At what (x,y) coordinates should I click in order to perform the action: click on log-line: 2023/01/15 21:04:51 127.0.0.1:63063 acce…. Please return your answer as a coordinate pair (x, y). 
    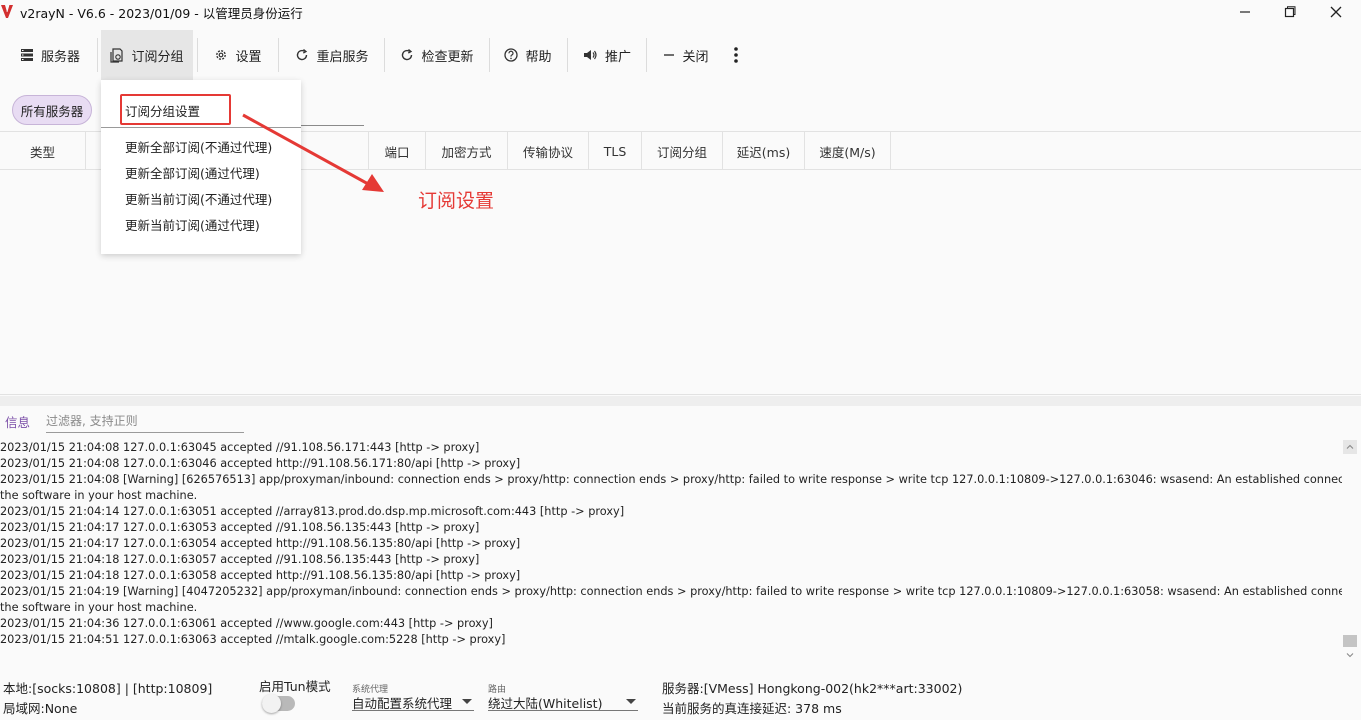
    Looking at the image, I should click on (253, 639).